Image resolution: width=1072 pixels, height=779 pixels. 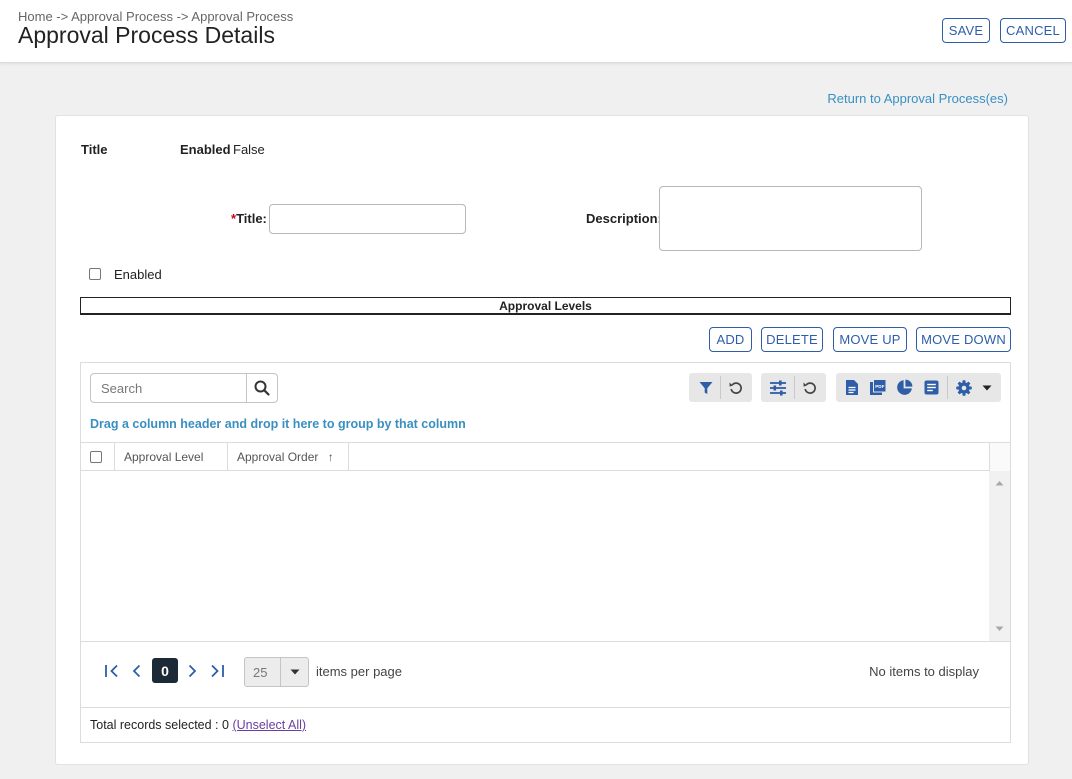 I want to click on report-button, so click(x=931, y=387).